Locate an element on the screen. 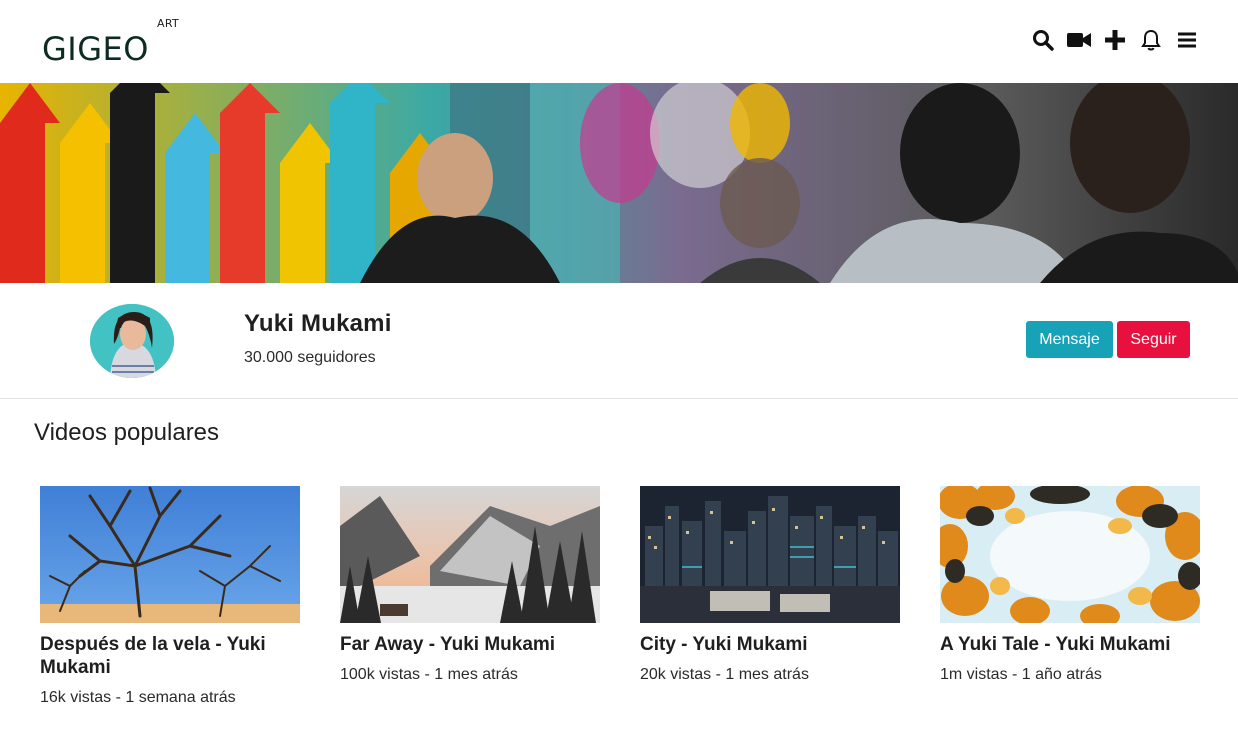  video-title: A Yuki Tale - Yuki Mukami is located at coordinates (1071, 644).